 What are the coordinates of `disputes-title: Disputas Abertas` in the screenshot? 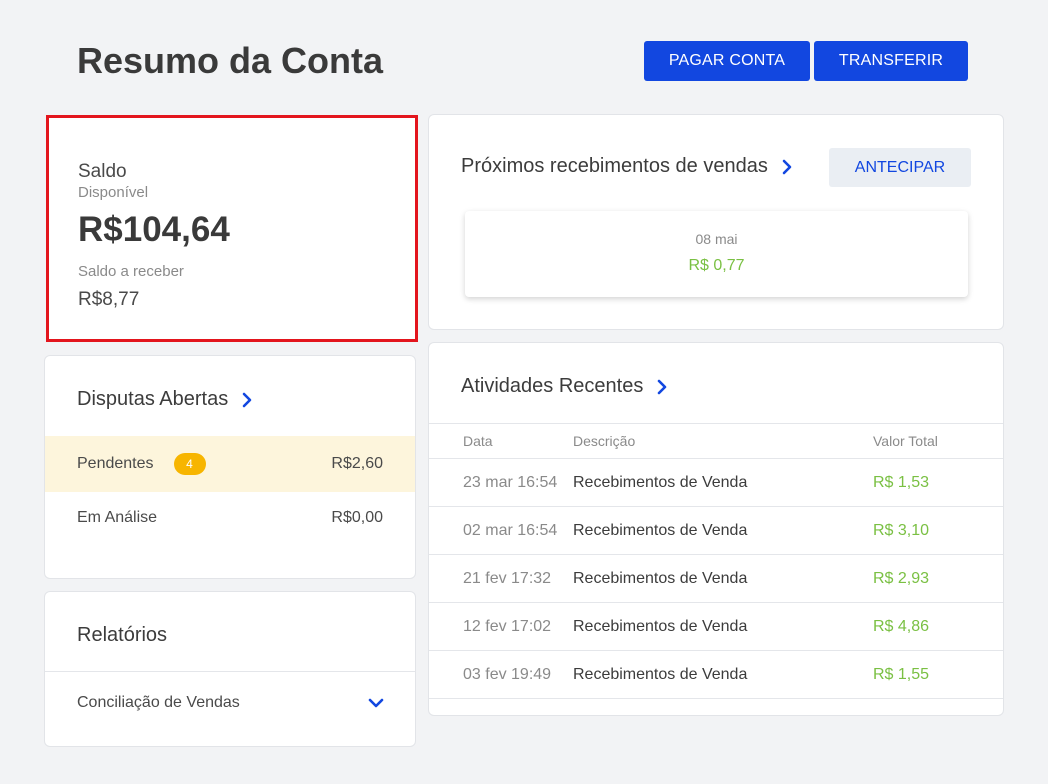 It's located at (153, 399).